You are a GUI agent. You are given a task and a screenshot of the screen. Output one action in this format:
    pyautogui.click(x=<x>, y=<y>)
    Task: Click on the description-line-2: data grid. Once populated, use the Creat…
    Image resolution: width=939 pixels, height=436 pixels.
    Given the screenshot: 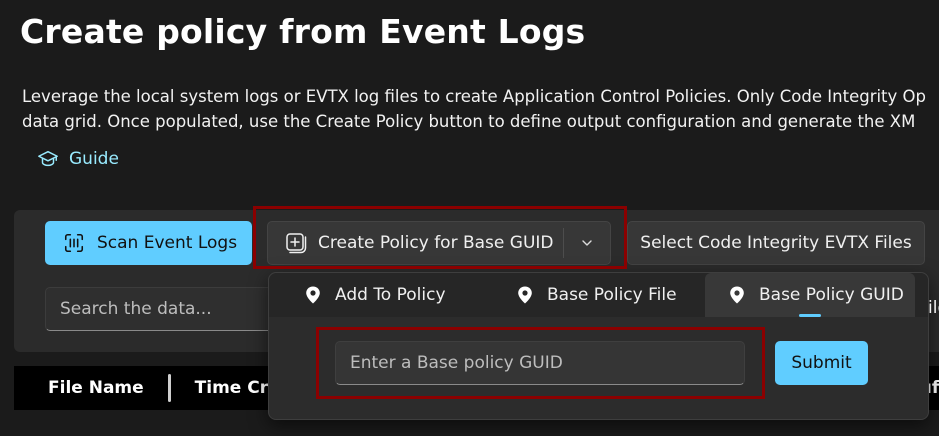 What is the action you would take?
    pyautogui.click(x=469, y=121)
    